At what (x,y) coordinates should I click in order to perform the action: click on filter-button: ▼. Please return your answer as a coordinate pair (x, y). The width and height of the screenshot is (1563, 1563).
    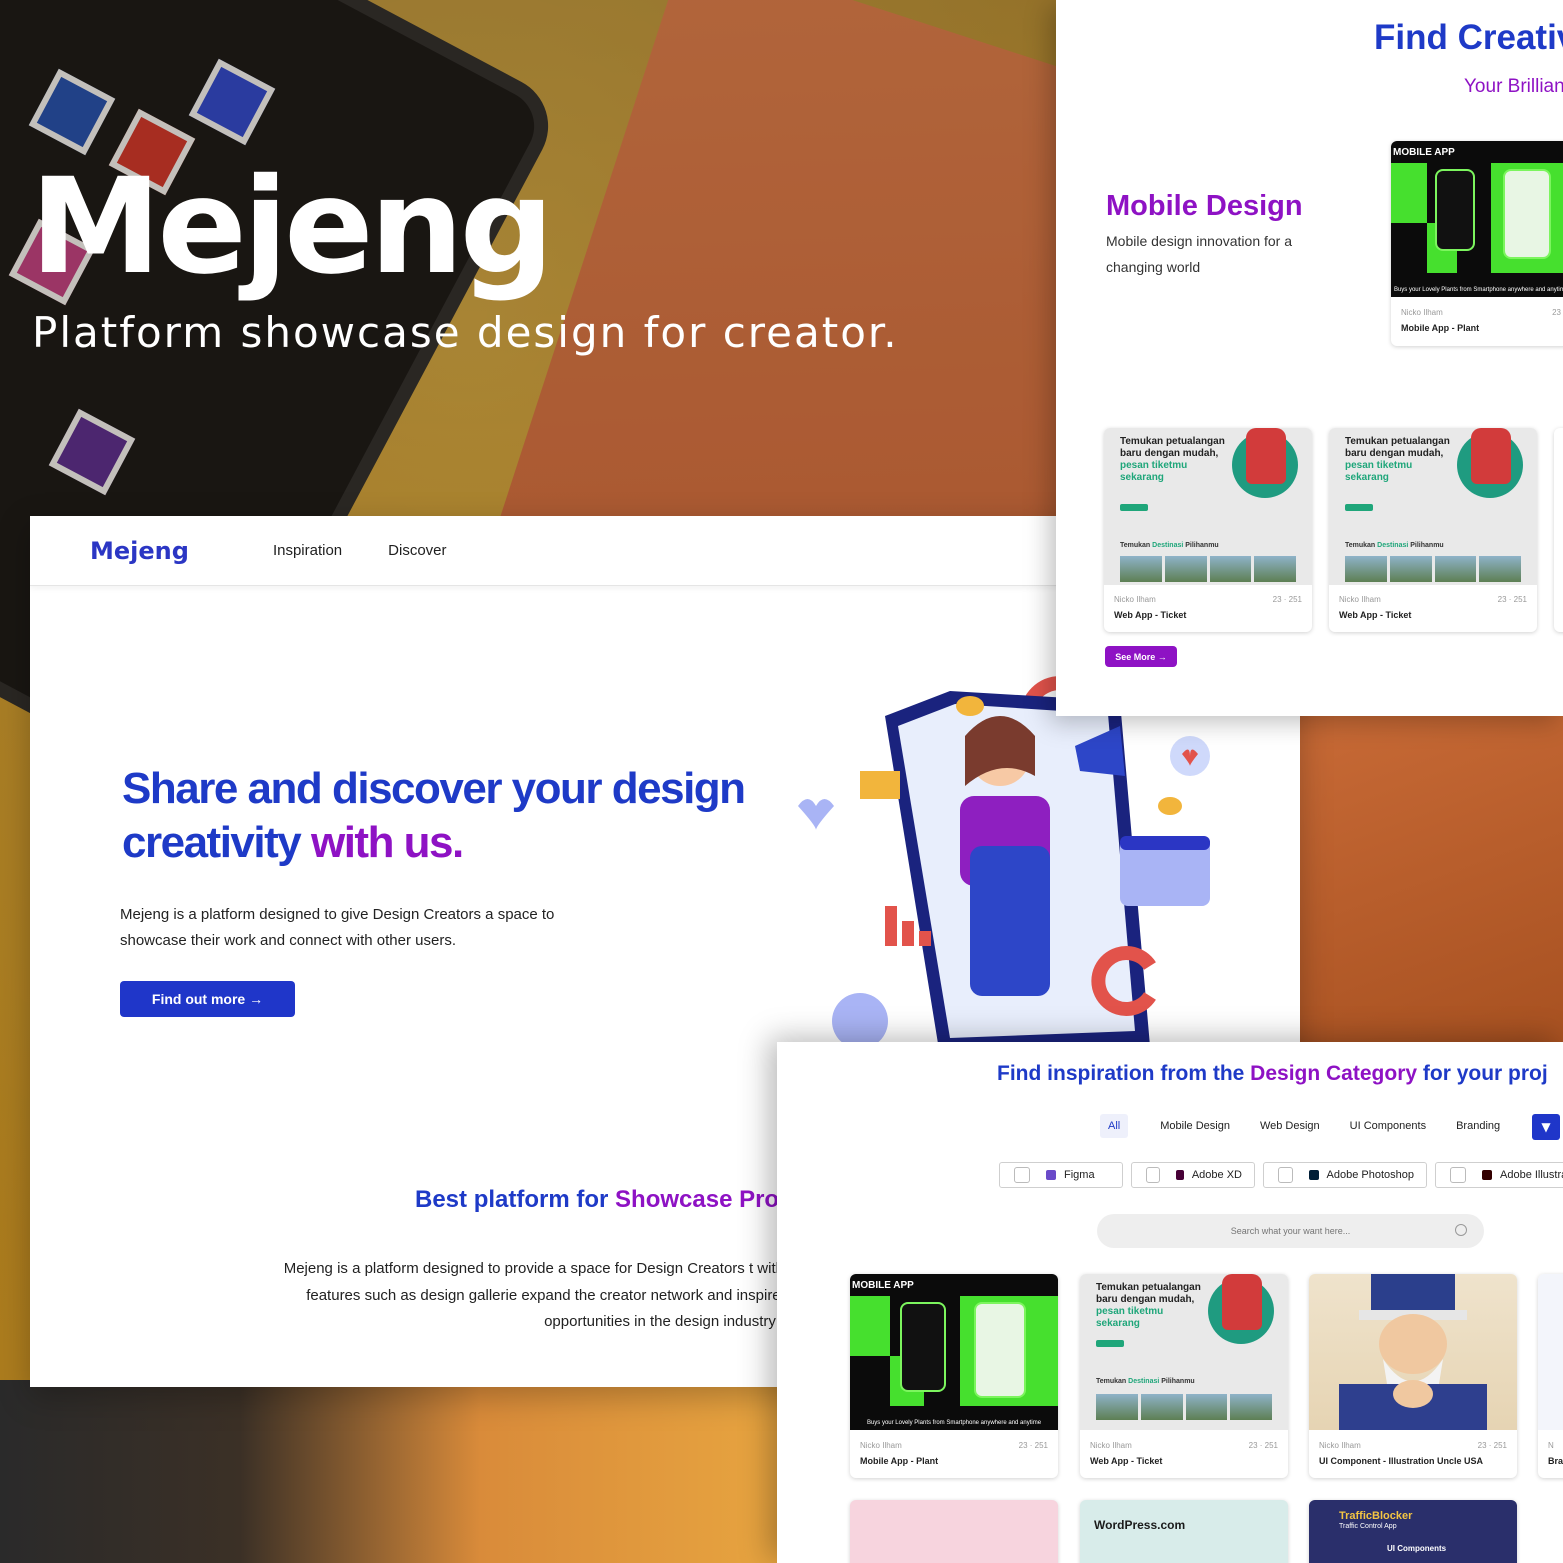
    Looking at the image, I should click on (1546, 1127).